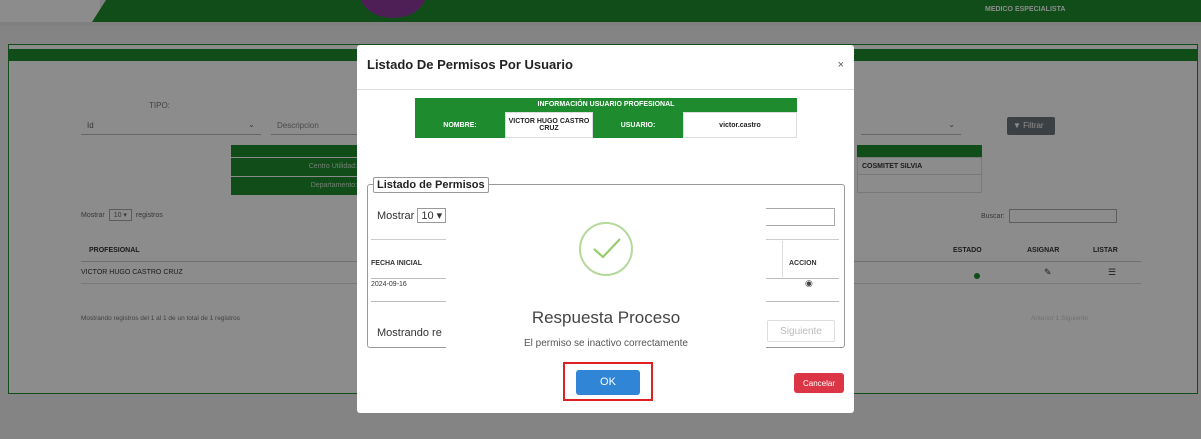 The height and width of the screenshot is (439, 1201). I want to click on ok-highlight: OK, so click(608, 381).